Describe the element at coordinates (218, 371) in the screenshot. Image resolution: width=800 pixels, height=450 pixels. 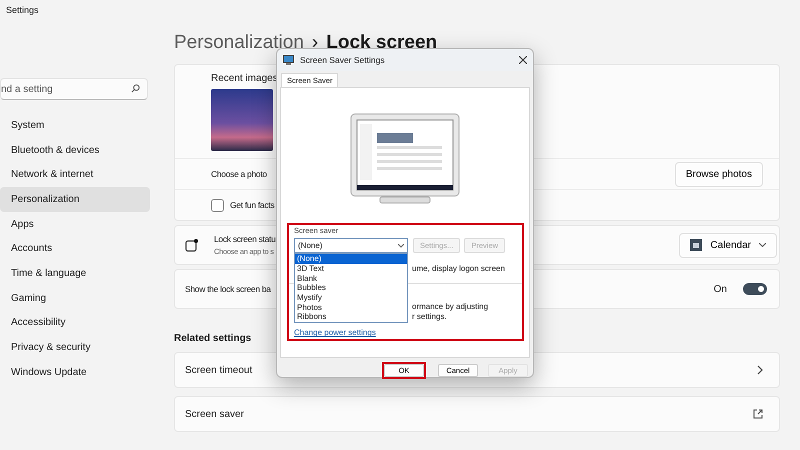
I see `setting-label: Screen timeout` at that location.